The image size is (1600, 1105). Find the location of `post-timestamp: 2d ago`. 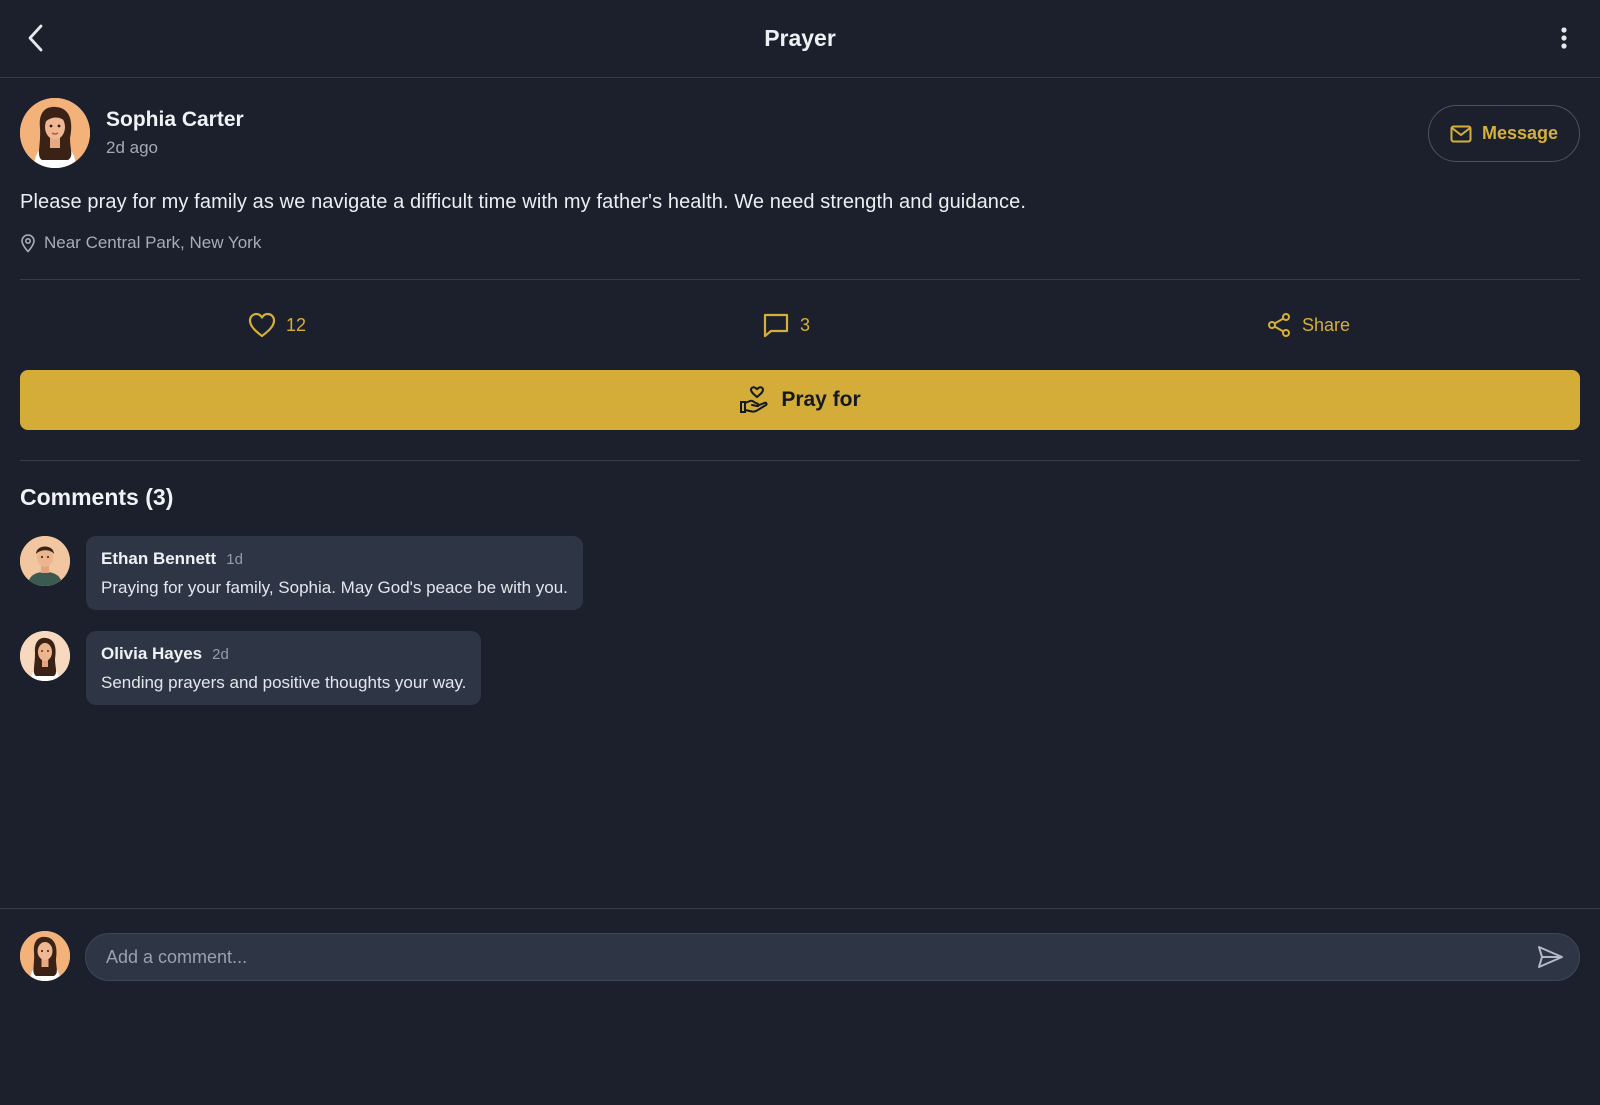

post-timestamp: 2d ago is located at coordinates (132, 147).